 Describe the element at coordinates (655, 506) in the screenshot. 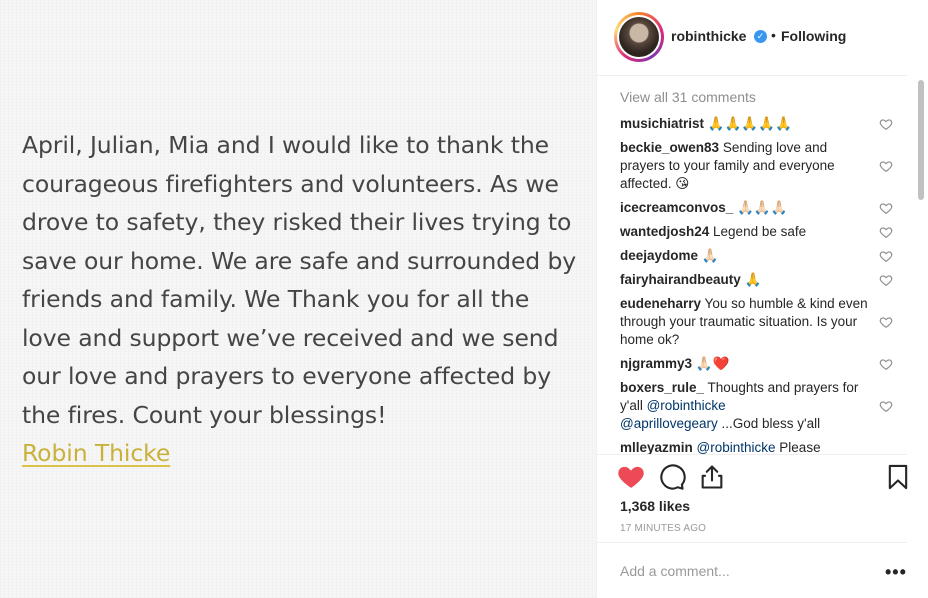

I see `likes-count: 1,368 likes` at that location.